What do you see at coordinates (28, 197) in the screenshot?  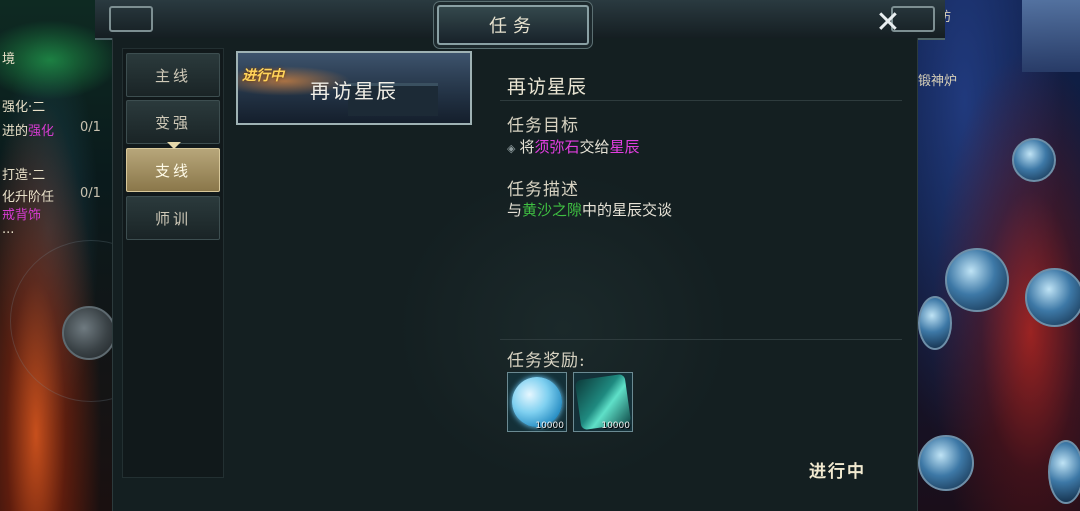 I see `hud-quest-line: 化升阶任` at bounding box center [28, 197].